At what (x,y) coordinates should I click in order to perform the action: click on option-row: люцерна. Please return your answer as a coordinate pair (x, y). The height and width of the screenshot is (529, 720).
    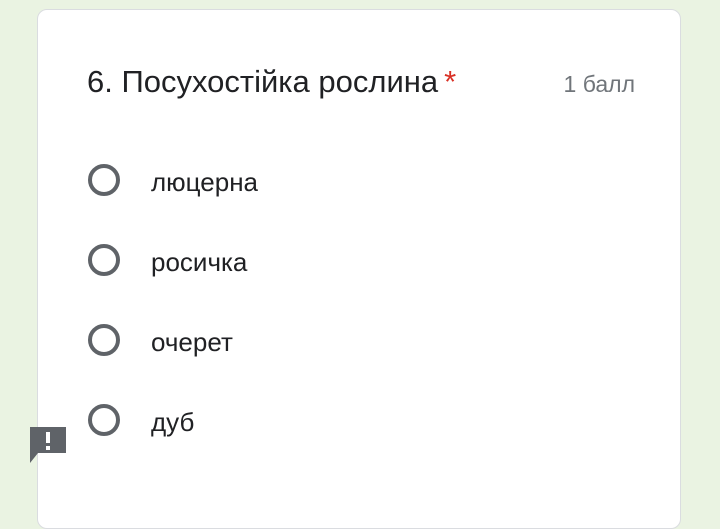
    Looking at the image, I should click on (336, 202).